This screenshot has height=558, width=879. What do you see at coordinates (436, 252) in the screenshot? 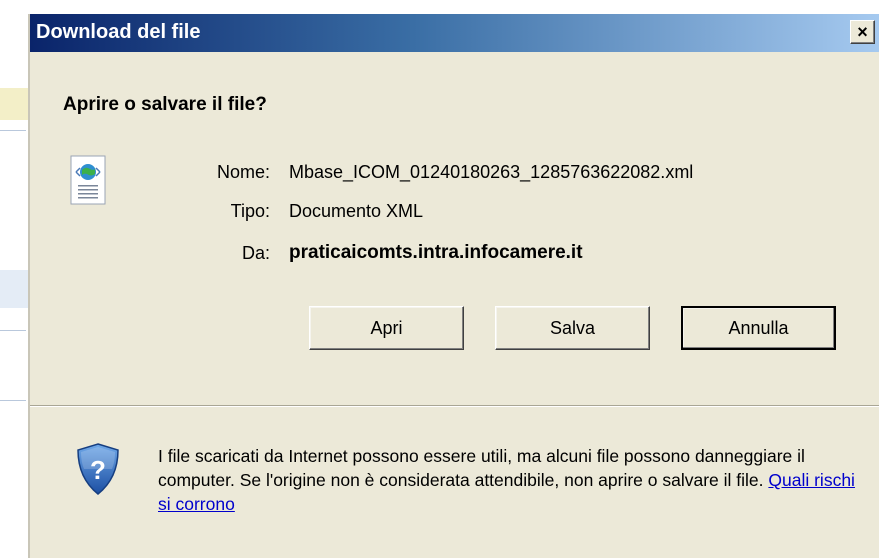
I see `file-source-value: praticaicomts.intra.infocamere.it` at bounding box center [436, 252].